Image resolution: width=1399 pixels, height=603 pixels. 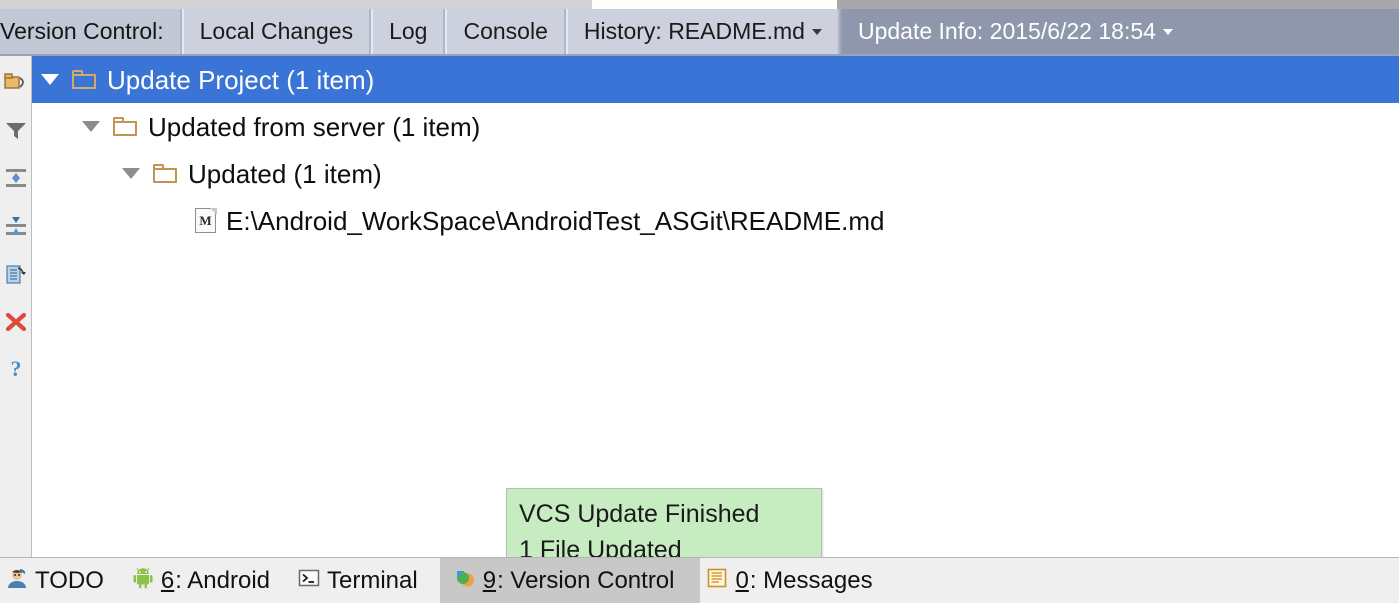 I want to click on tab-console: Console, so click(x=505, y=31).